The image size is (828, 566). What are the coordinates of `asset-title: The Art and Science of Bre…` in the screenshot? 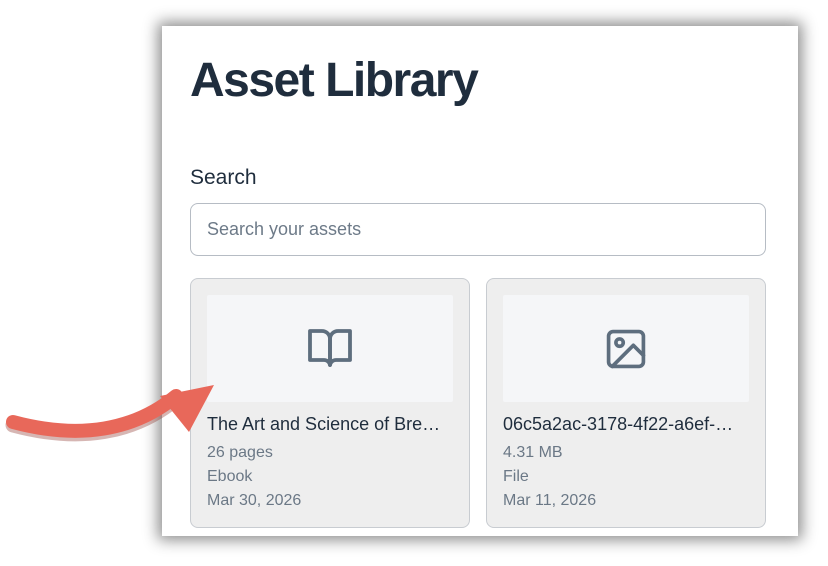 It's located at (324, 424).